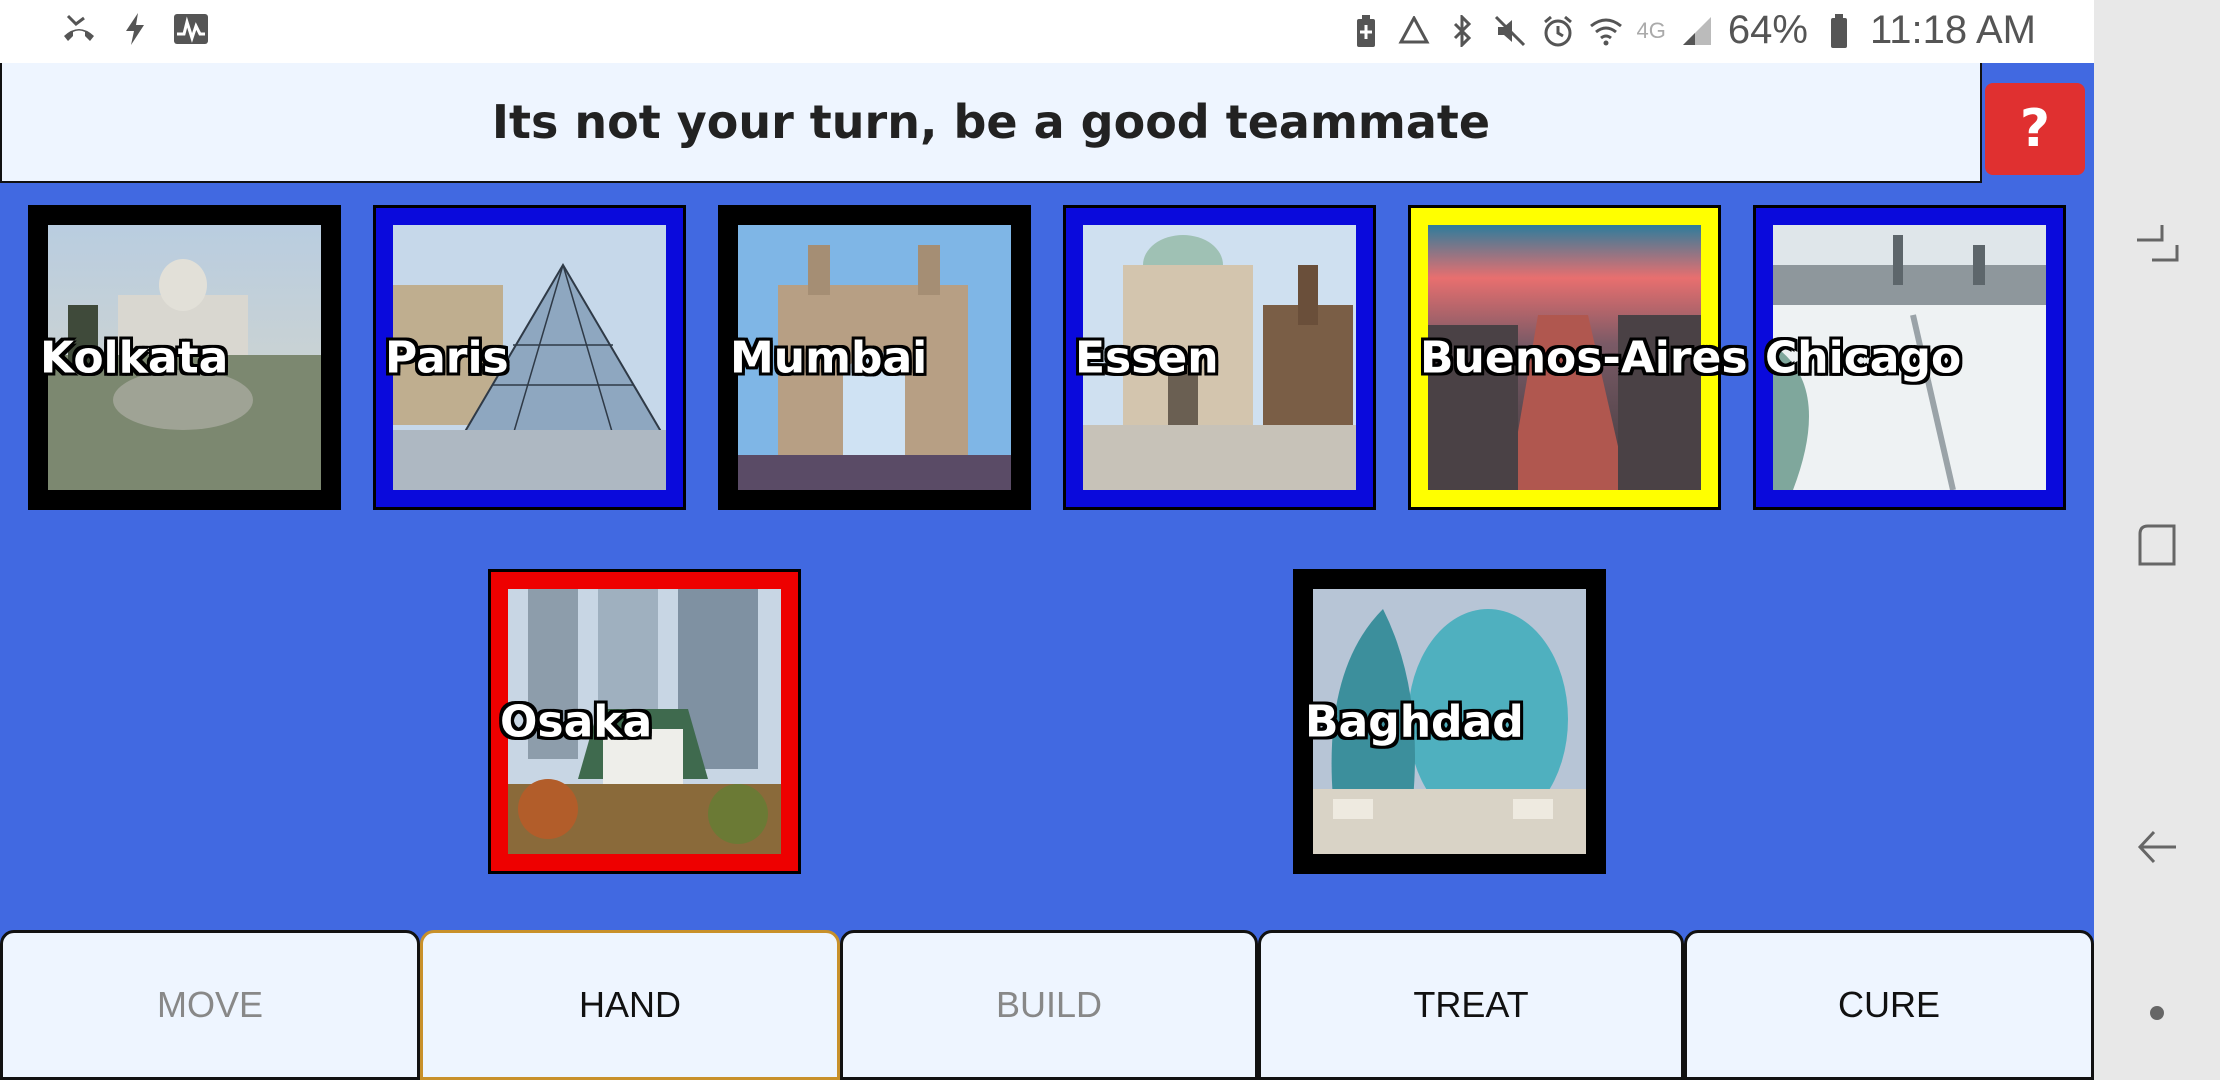 The width and height of the screenshot is (2220, 1080). I want to click on navigation-bar, so click(2157, 540).